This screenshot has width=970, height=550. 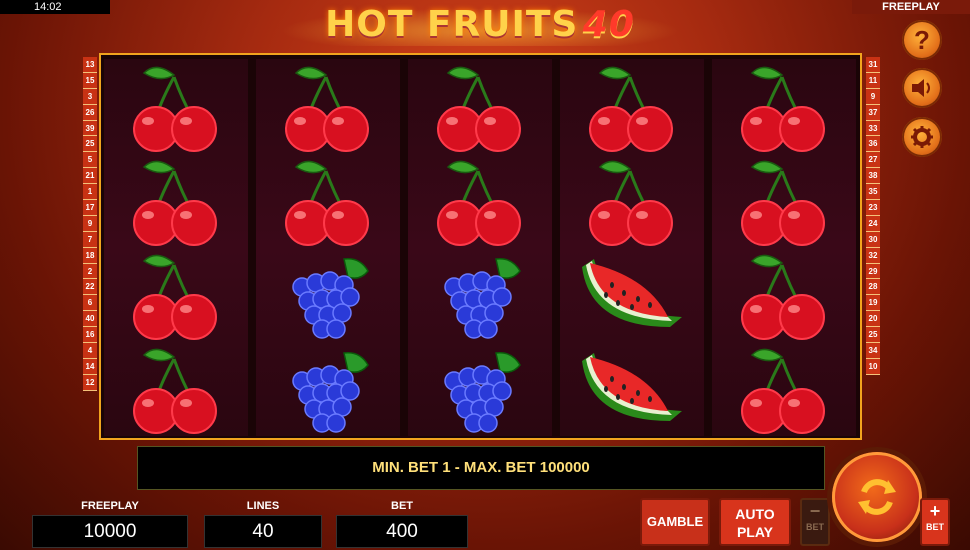 What do you see at coordinates (755, 514) in the screenshot?
I see `autoplay-line1: AUTO` at bounding box center [755, 514].